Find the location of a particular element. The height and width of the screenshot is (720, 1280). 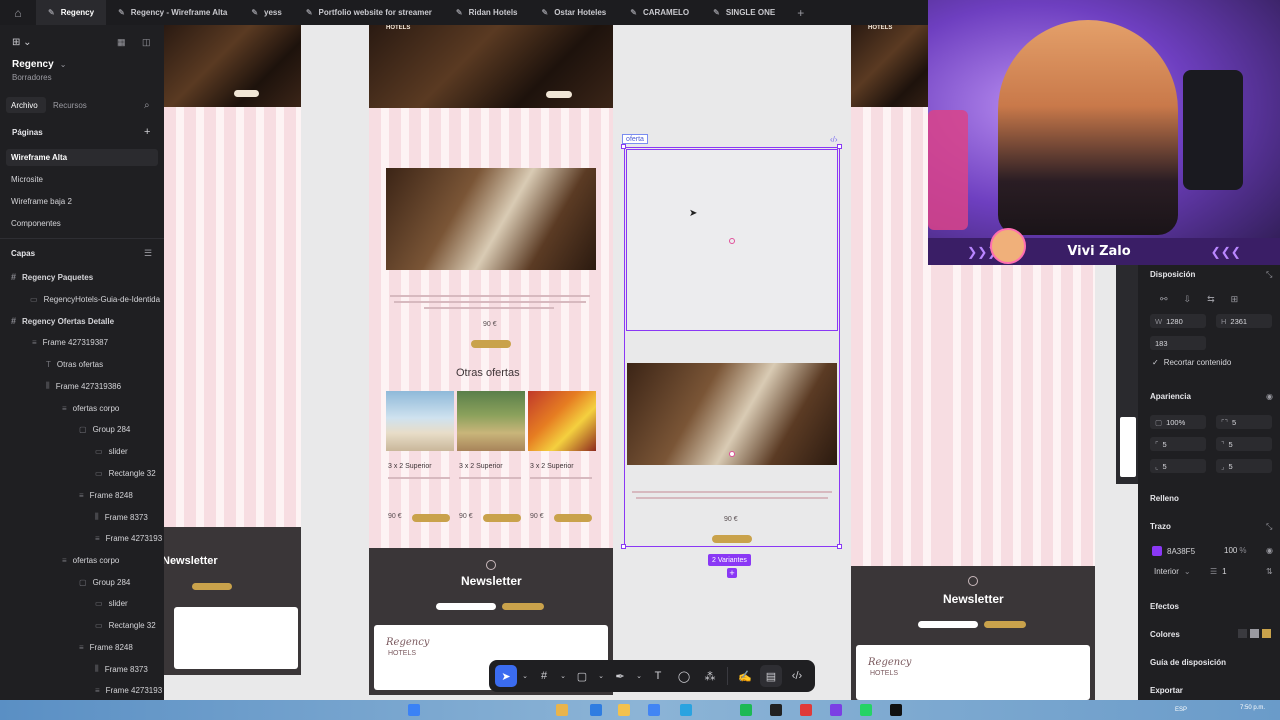

text-icon: T is located at coordinates (658, 676).